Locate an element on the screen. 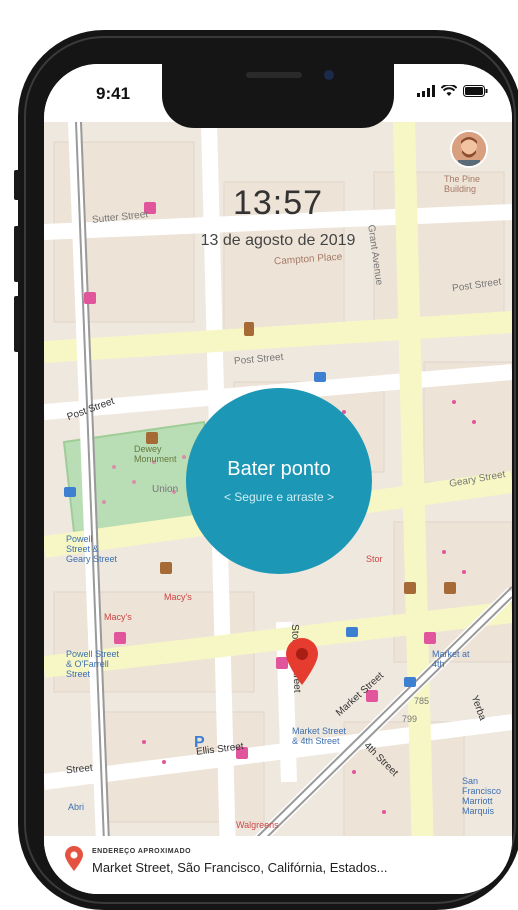 This screenshot has width=518, height=910. punch-button-hint: < Segure e arraste > is located at coordinates (279, 497).